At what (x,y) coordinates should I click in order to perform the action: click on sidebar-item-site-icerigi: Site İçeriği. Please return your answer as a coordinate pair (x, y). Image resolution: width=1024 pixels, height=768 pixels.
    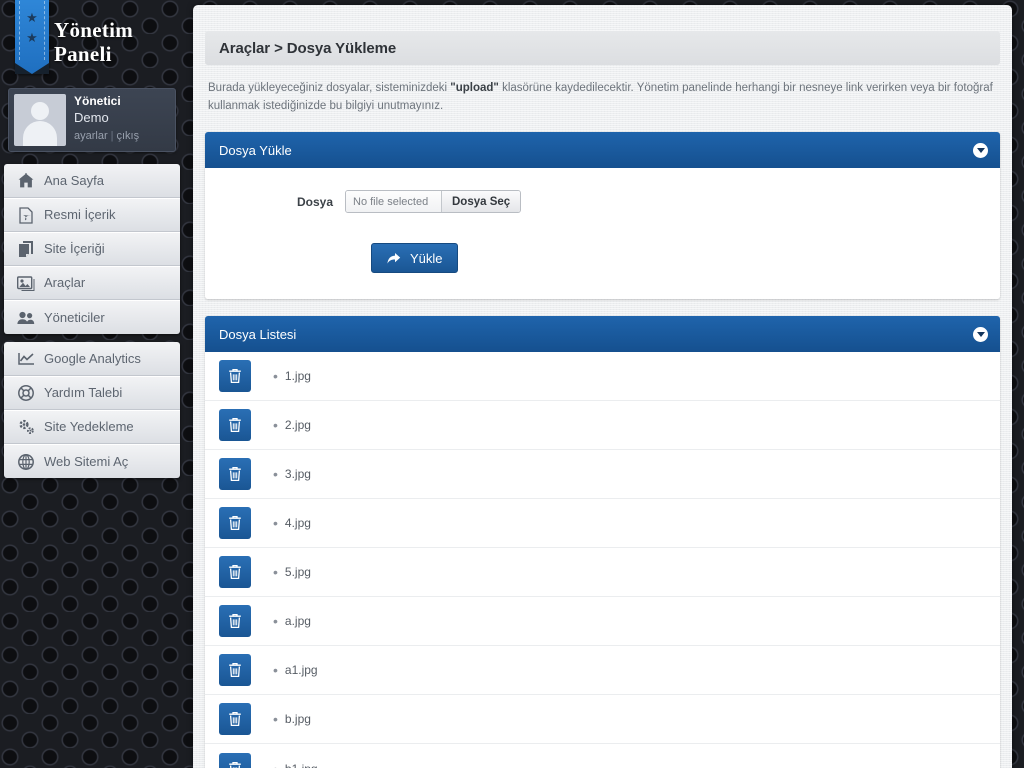
    Looking at the image, I should click on (92, 249).